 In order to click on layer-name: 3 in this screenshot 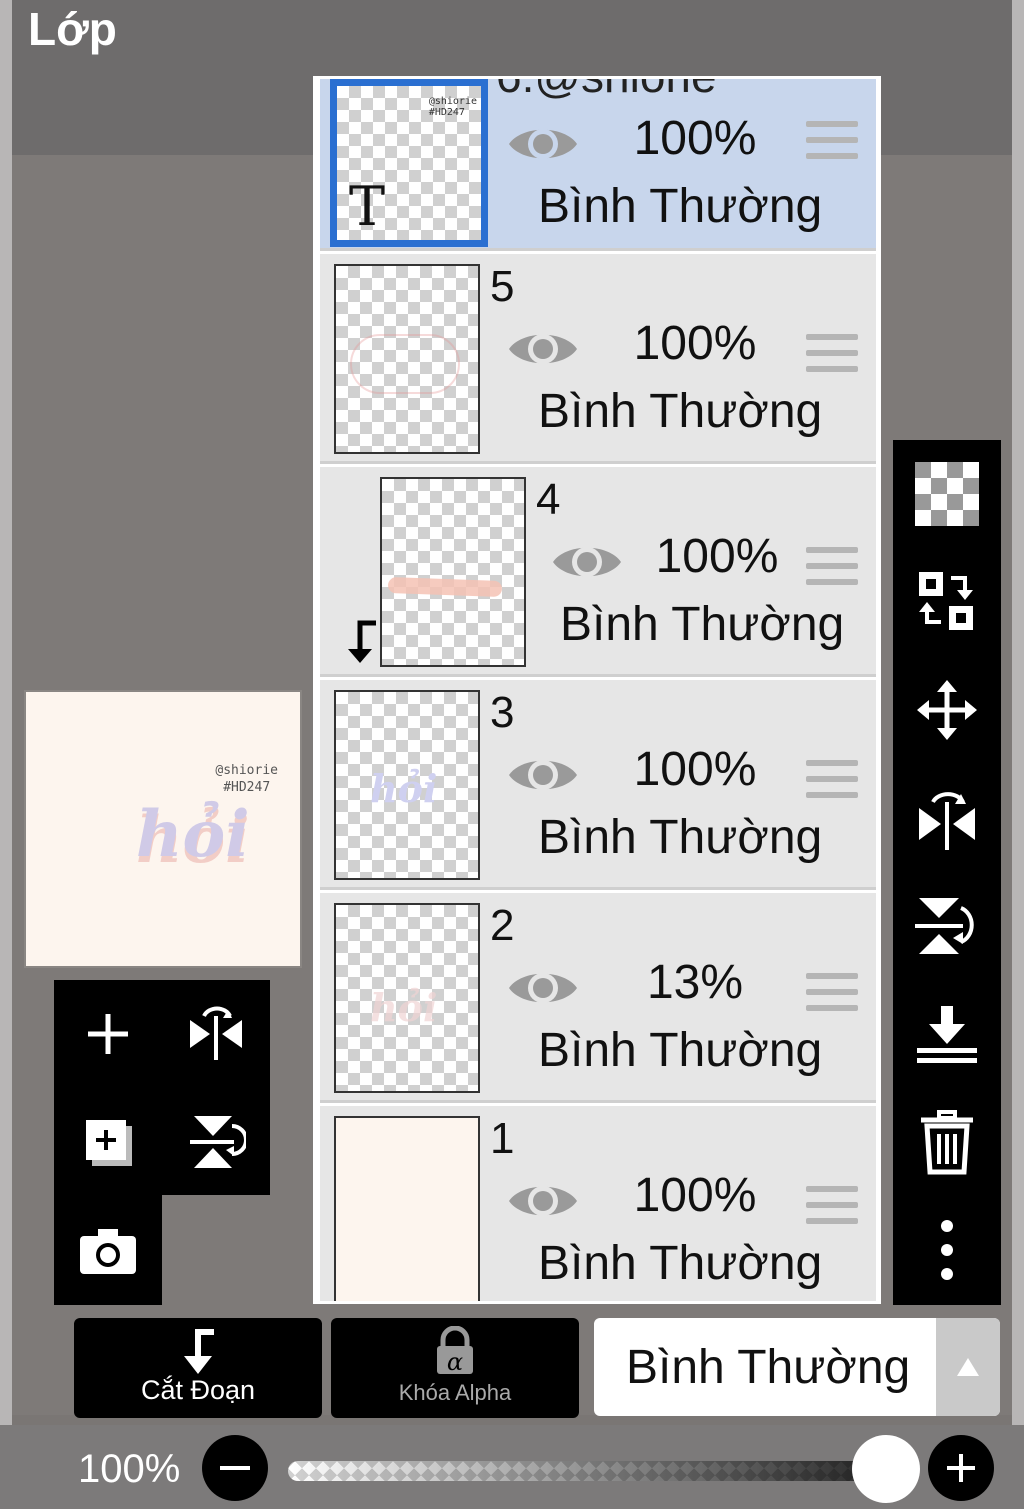, I will do `click(502, 712)`.